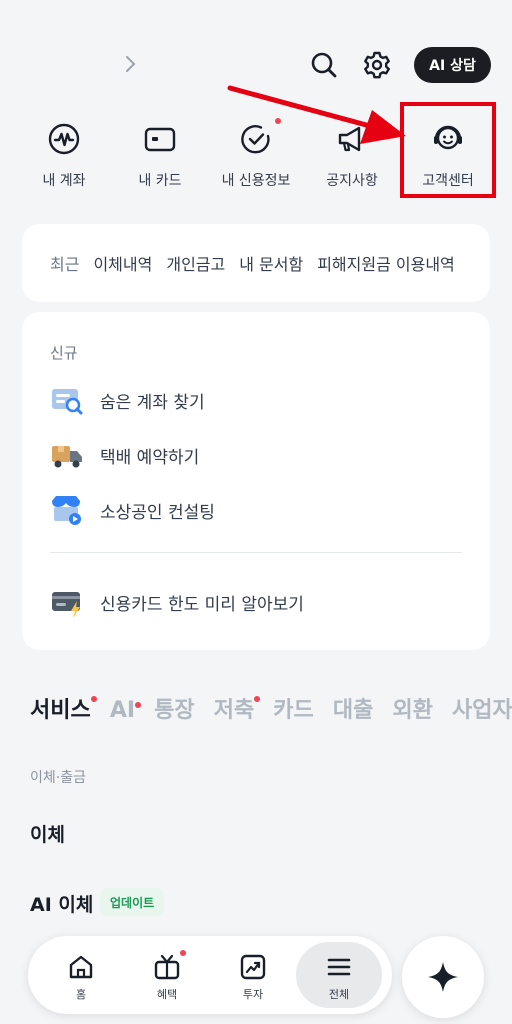 This screenshot has height=1024, width=512. I want to click on quick-item-label: 공지사항, so click(352, 181).